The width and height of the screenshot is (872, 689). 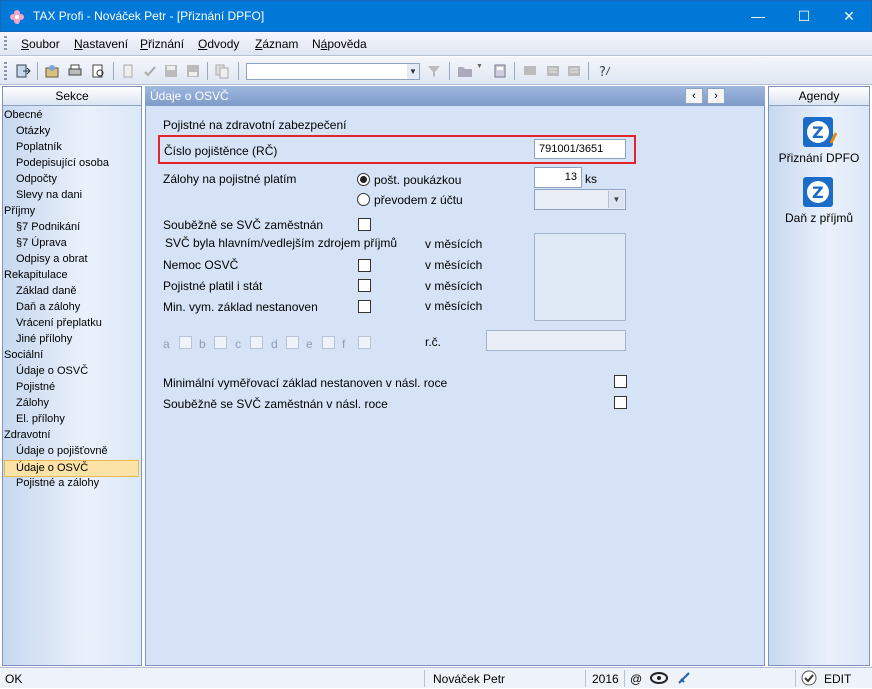 What do you see at coordinates (500, 71) in the screenshot?
I see `calculator-icon` at bounding box center [500, 71].